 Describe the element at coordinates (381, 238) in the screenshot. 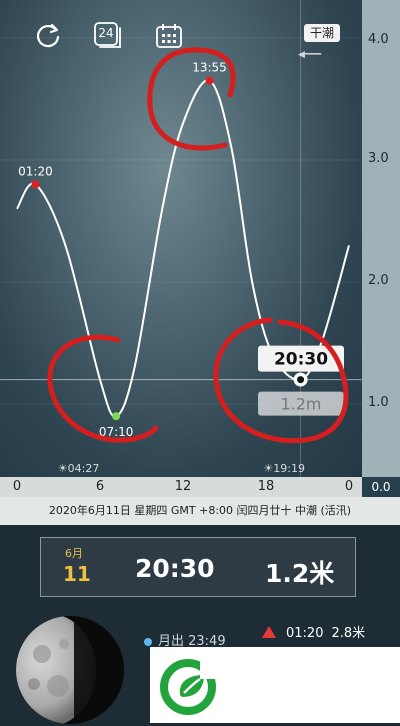

I see `y-axis: 4.0 3.0 2.0 1.0` at that location.